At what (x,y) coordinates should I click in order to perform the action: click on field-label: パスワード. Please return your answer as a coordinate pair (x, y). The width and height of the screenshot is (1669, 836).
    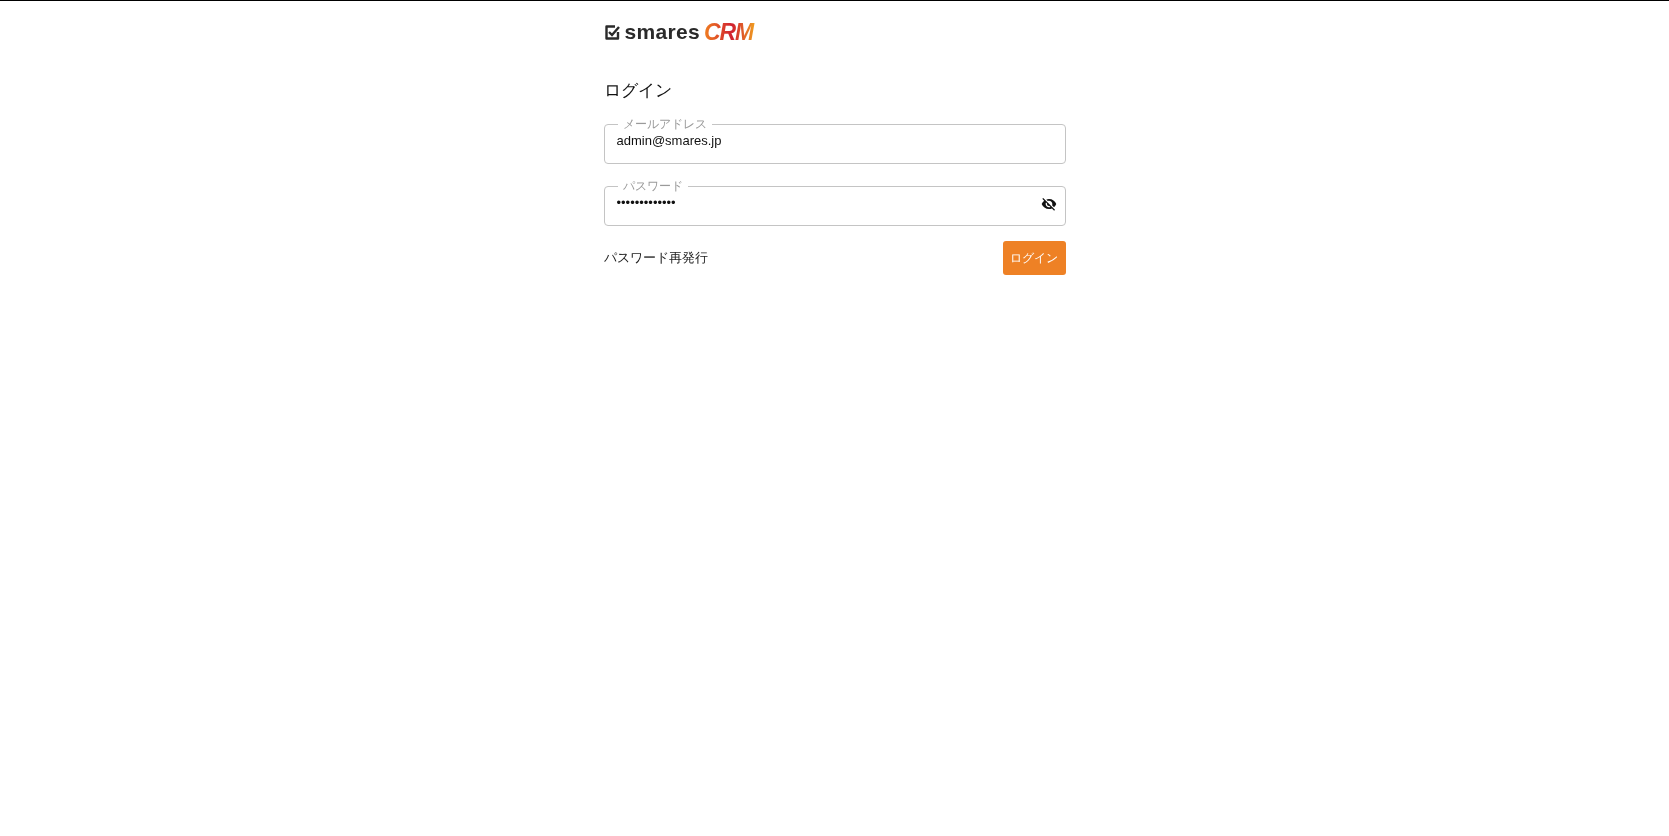
    Looking at the image, I should click on (652, 186).